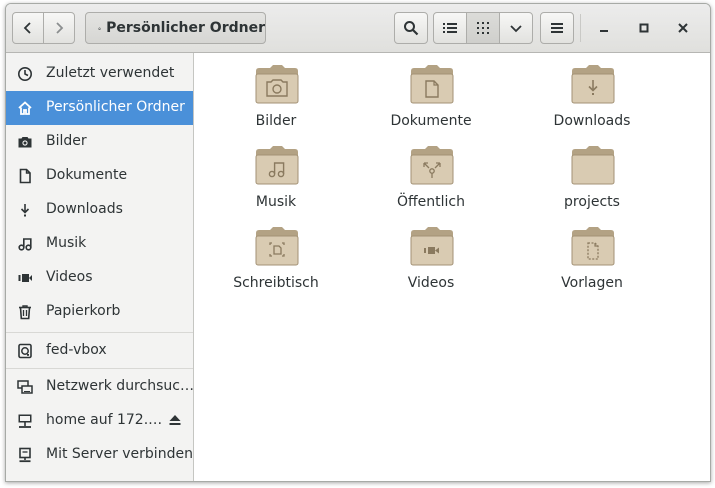 This screenshot has width=715, height=488. Describe the element at coordinates (110, 73) in the screenshot. I see `sidebar-item-label: Zuletzt verwendet` at that location.